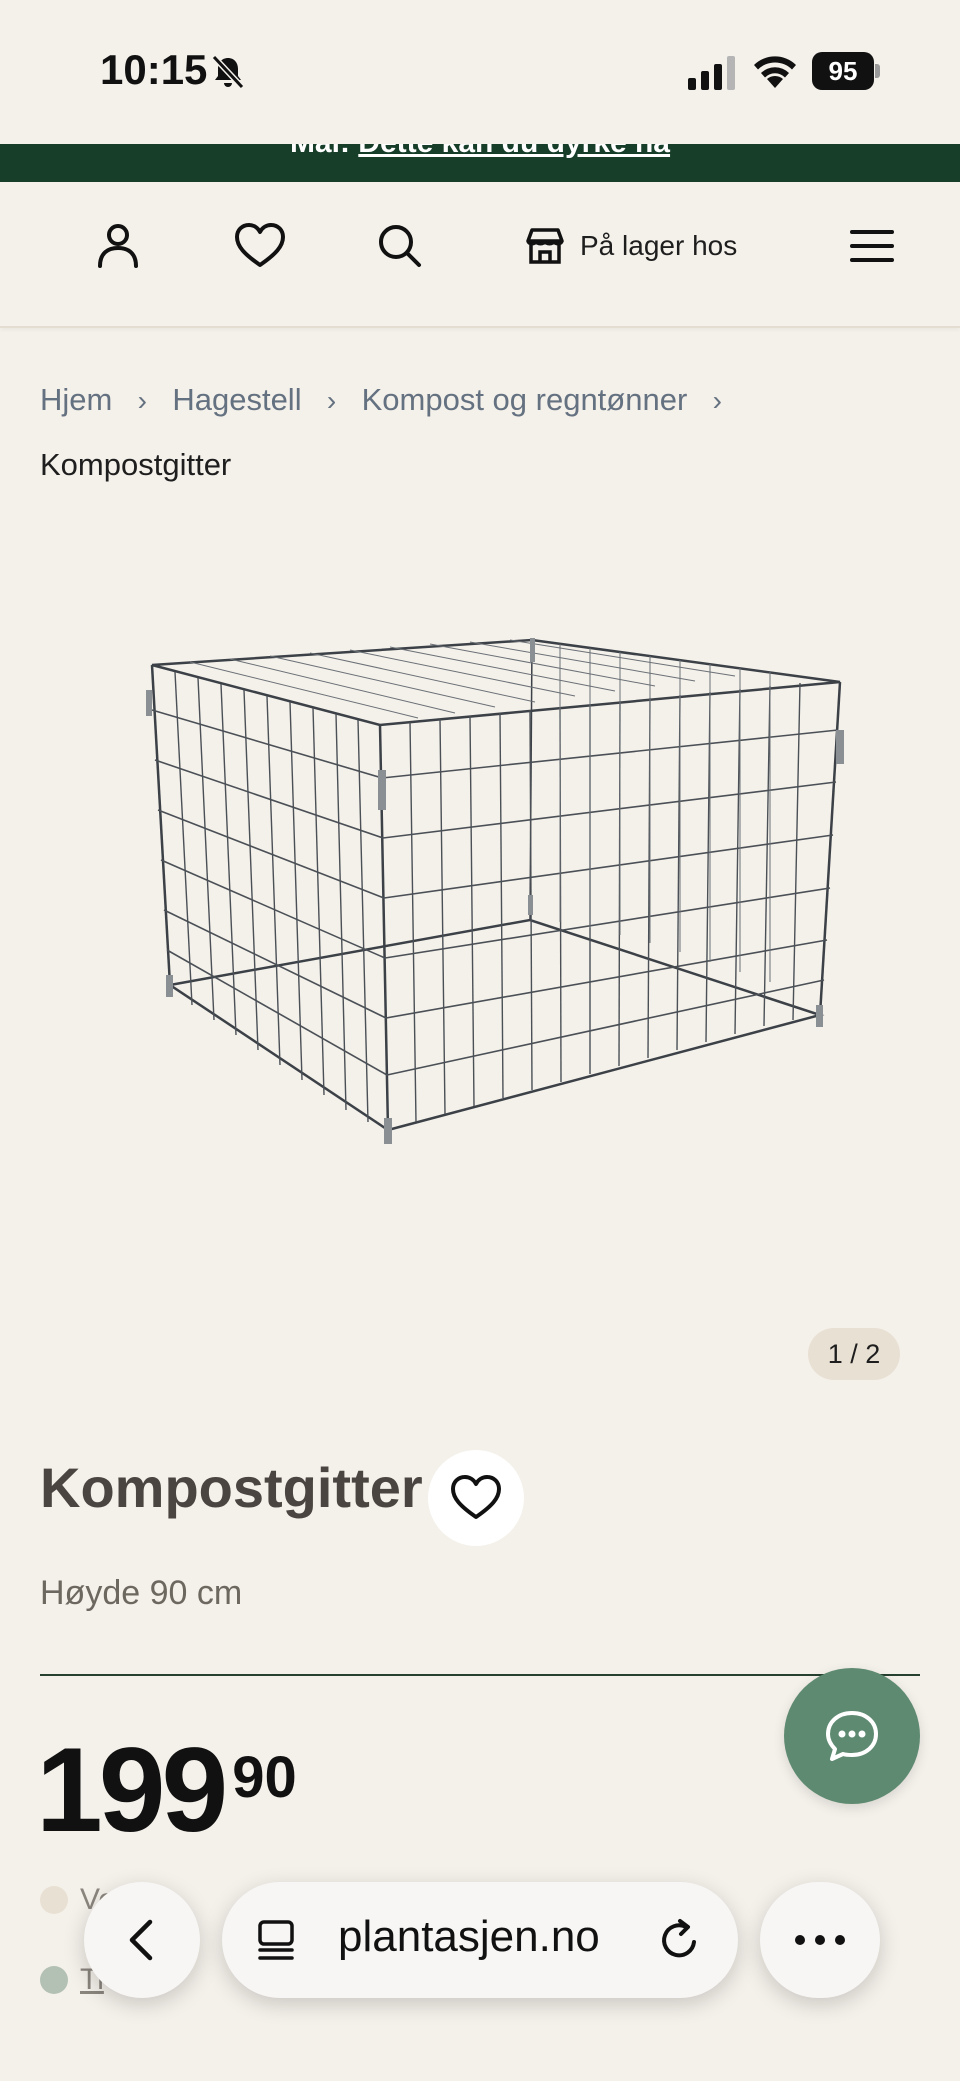 The width and height of the screenshot is (960, 2081). I want to click on store-availability-link: På lager hos, so click(630, 246).